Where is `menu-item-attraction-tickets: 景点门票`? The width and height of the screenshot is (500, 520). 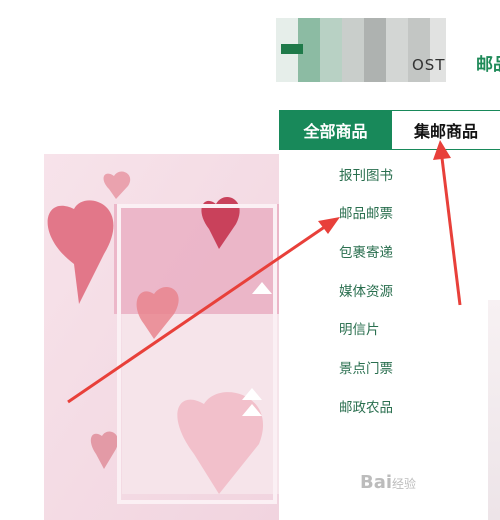 menu-item-attraction-tickets: 景点门票 is located at coordinates (366, 367).